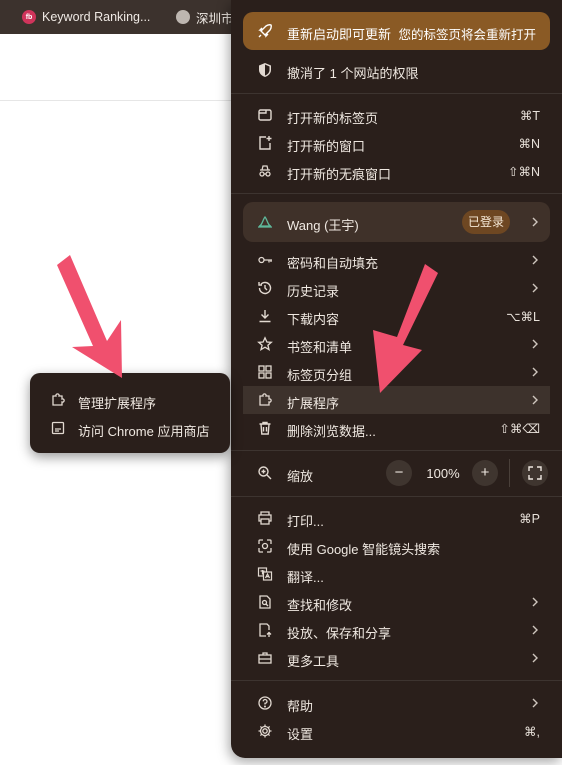 This screenshot has width=562, height=765. I want to click on chrome-web-store-item: 访问 Chrome 应用商店, so click(130, 428).